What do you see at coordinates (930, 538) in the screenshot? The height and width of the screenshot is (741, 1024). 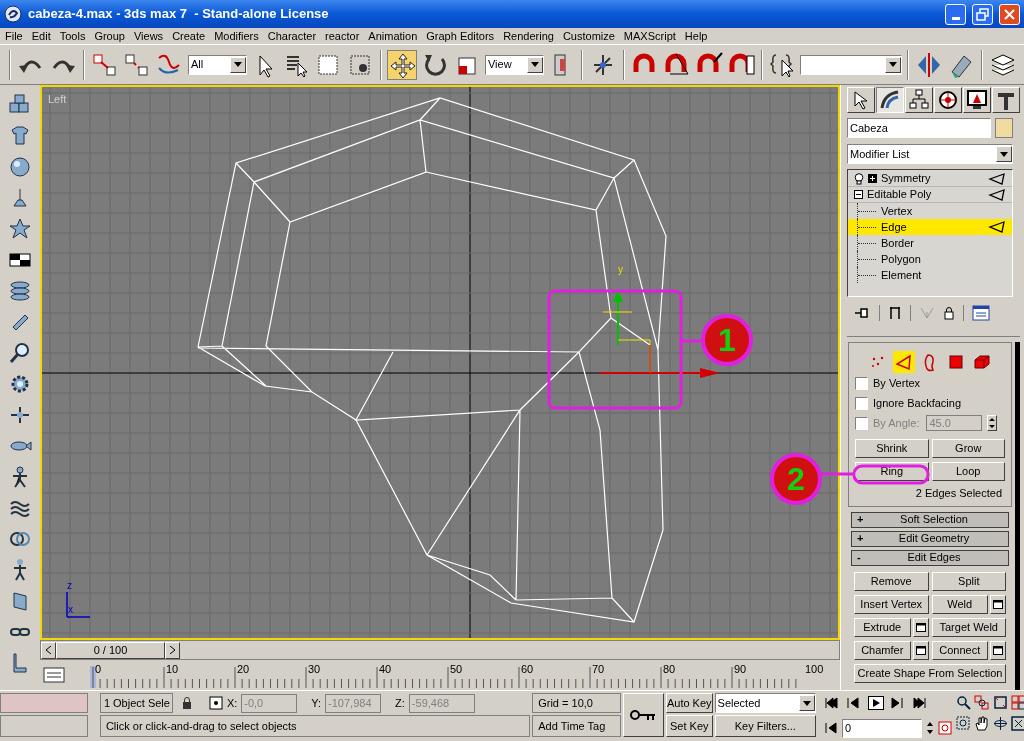 I see `rollout-header: + Edit Geometry` at bounding box center [930, 538].